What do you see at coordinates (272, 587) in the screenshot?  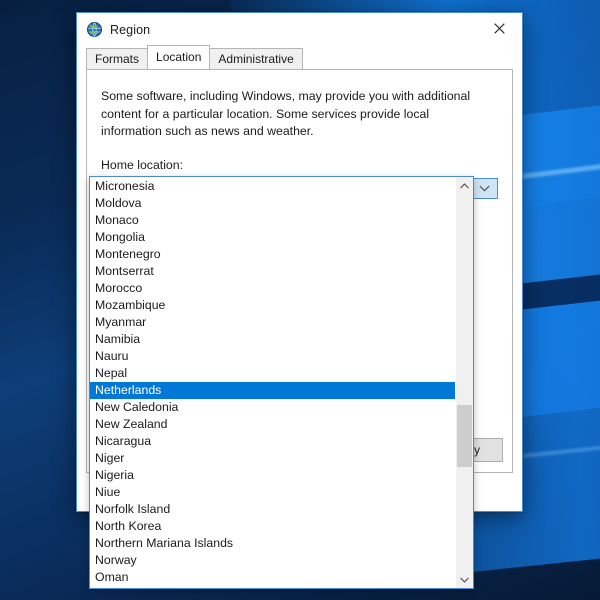 I see `dropdown-item: Pakistan` at bounding box center [272, 587].